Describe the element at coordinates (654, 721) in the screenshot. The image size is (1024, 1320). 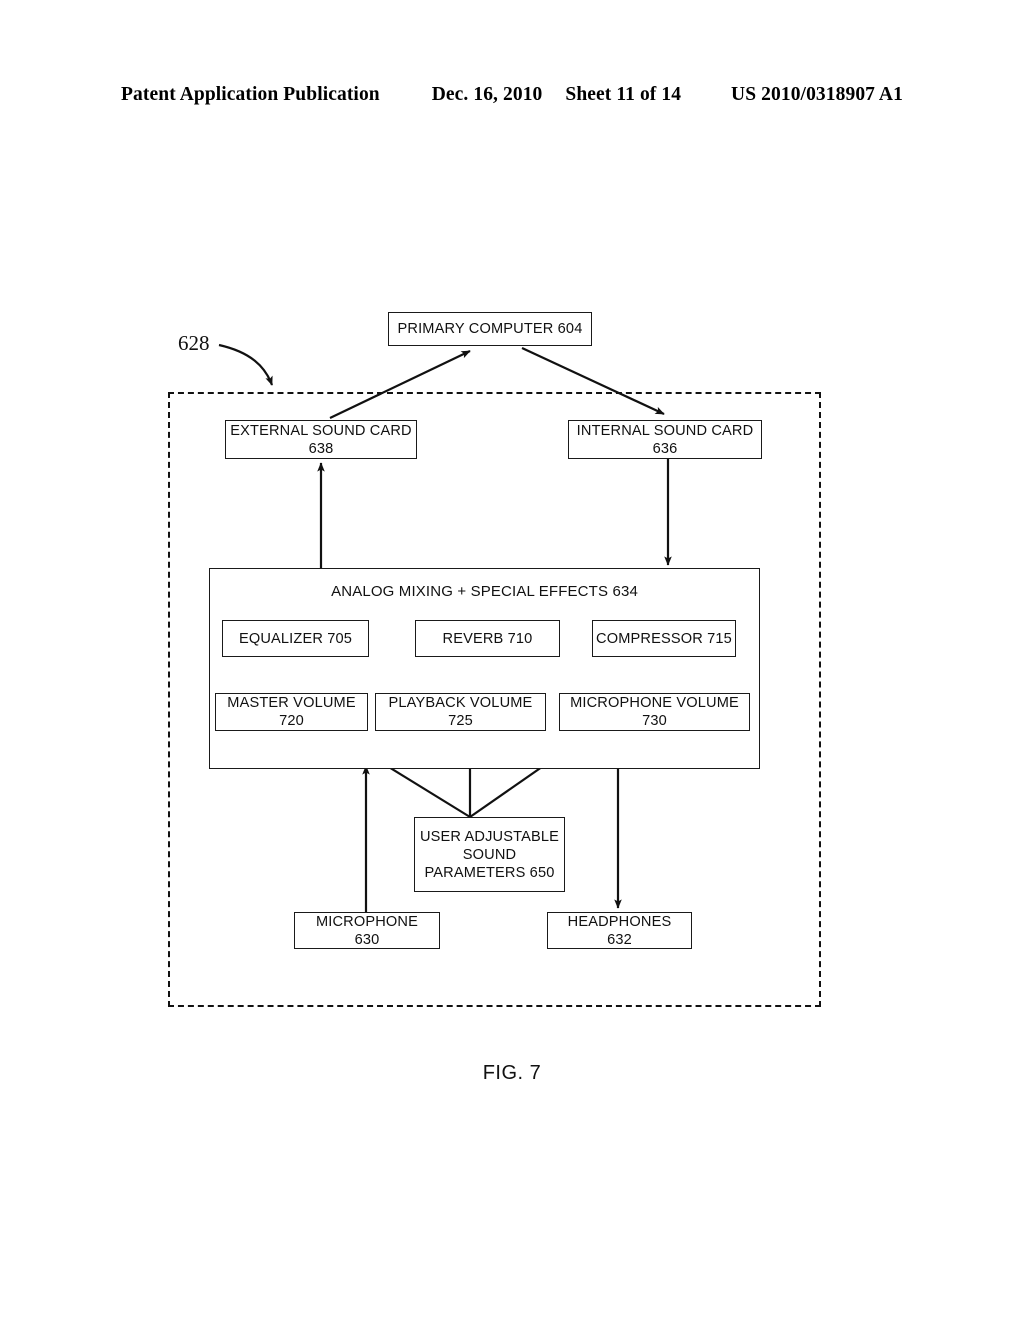
I see `block-microphone-volume-line2: 730` at that location.